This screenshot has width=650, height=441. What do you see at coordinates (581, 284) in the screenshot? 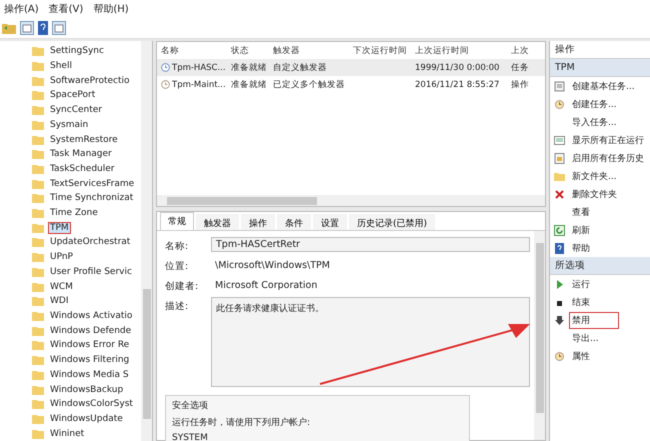
I see `action-item: 运行` at bounding box center [581, 284].